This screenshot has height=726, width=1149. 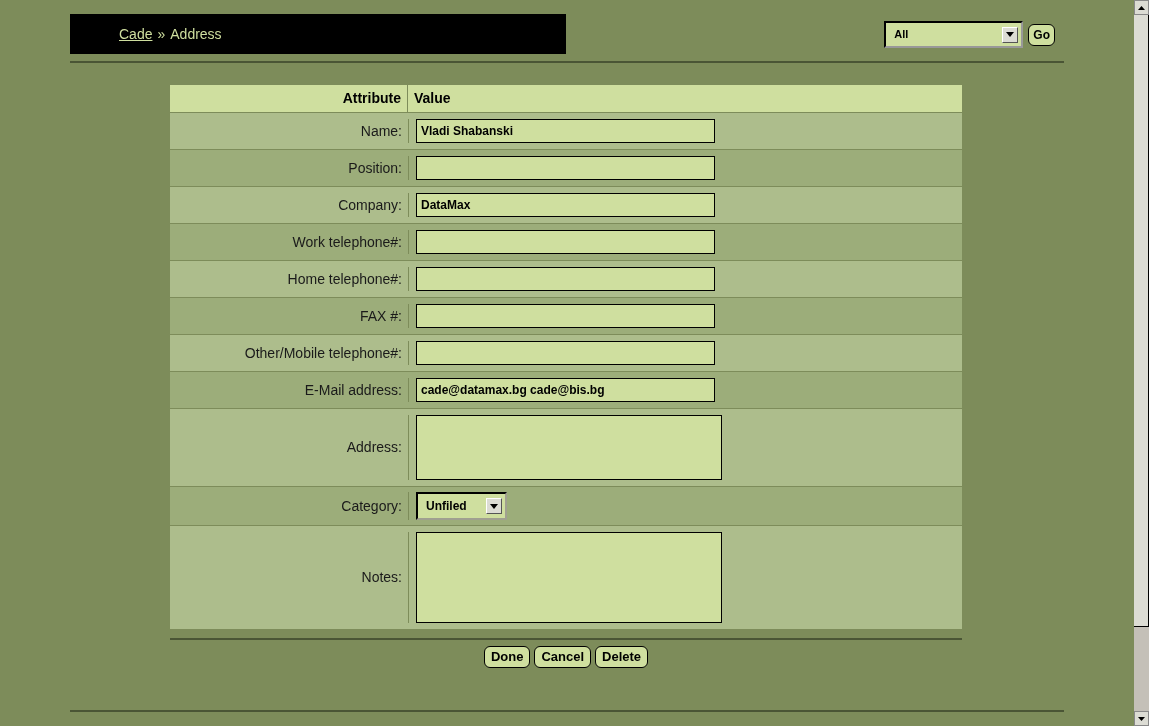 What do you see at coordinates (289, 98) in the screenshot?
I see `column-header: Attribute` at bounding box center [289, 98].